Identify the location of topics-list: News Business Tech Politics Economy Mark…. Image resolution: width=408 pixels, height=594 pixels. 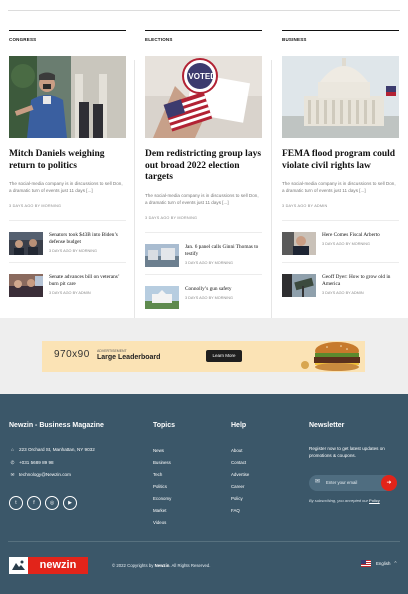
(162, 487).